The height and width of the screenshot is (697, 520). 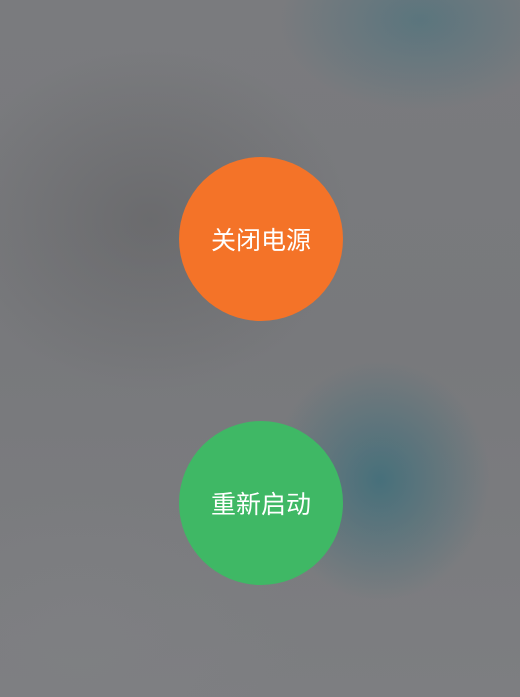 I want to click on restart-label: 重新启动, so click(x=260, y=504).